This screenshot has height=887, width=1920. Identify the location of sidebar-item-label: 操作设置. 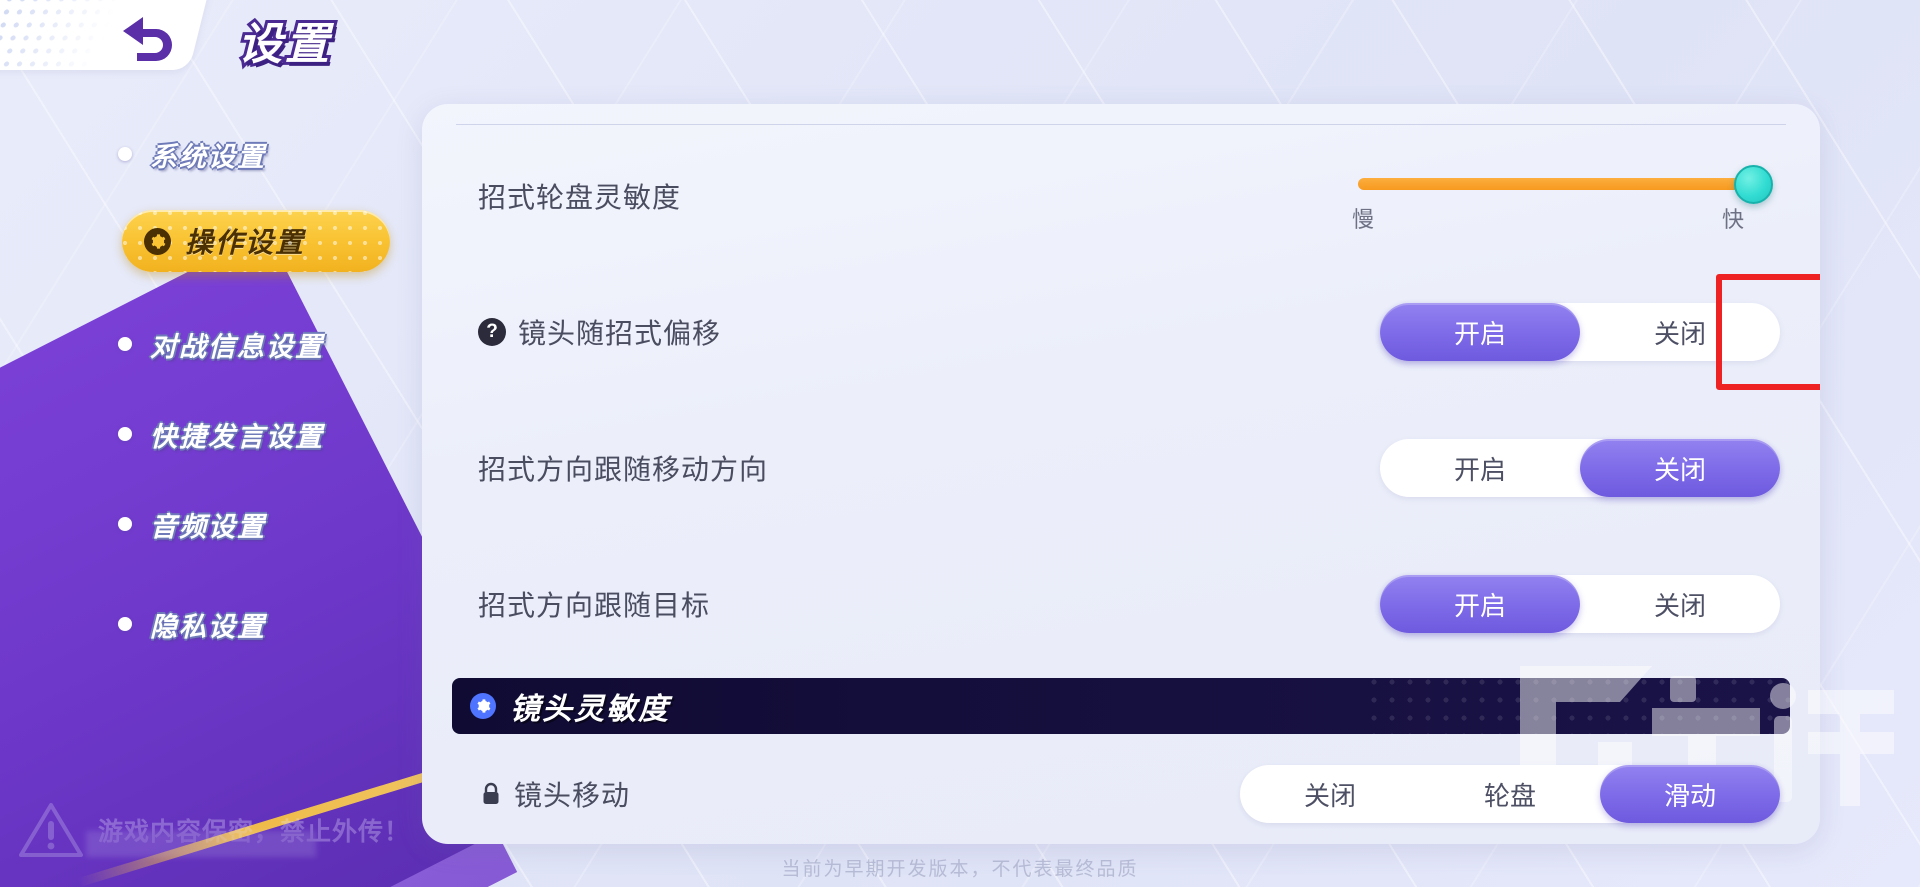
(245, 242).